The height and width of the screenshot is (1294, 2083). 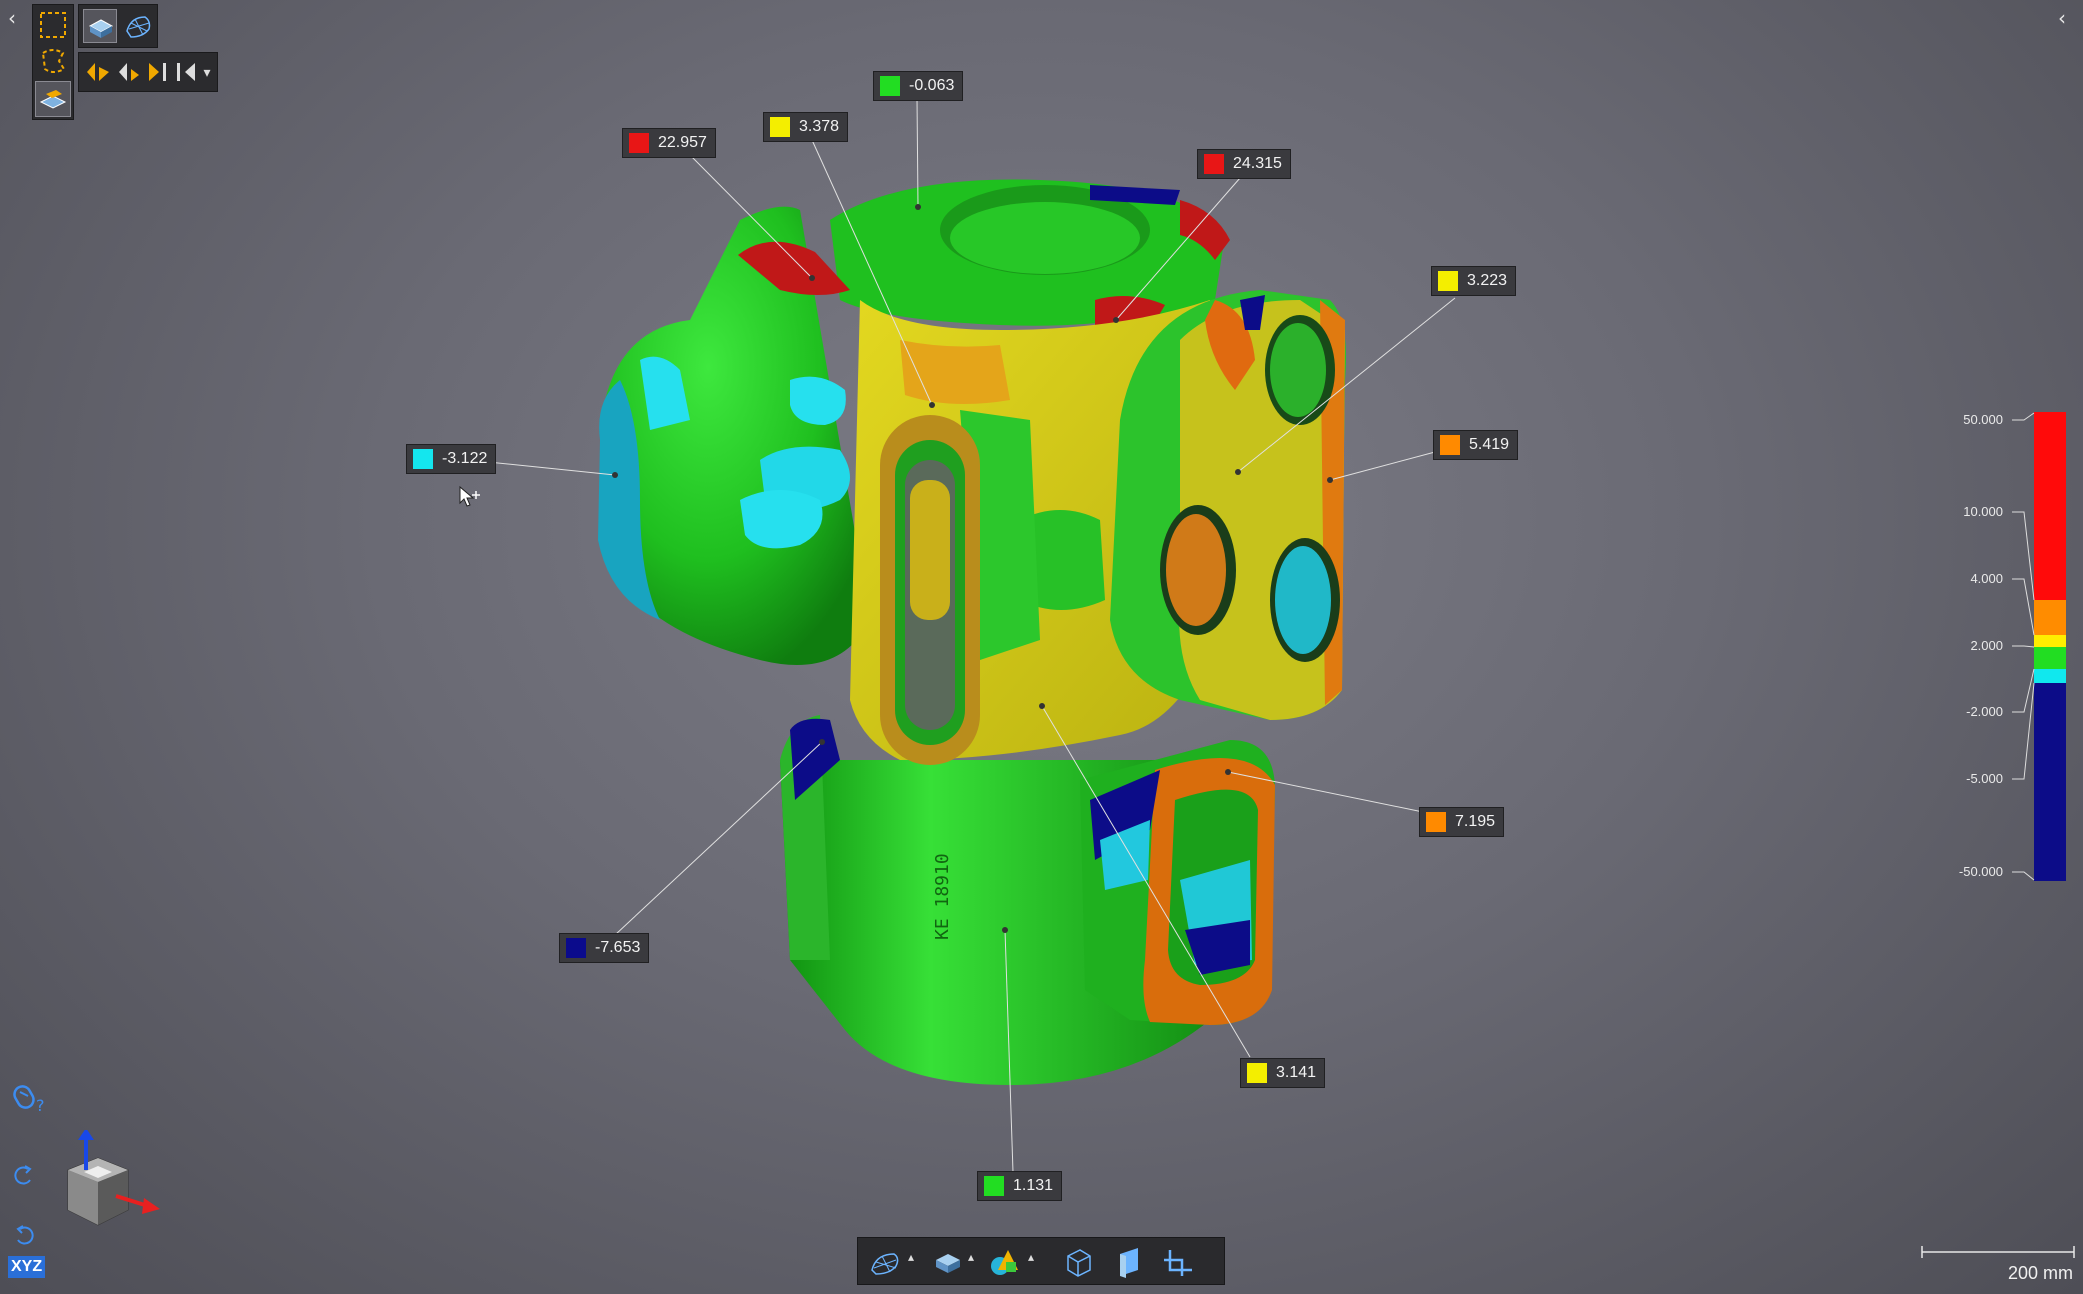 I want to click on deviation-tag: -3.122, so click(x=451, y=459).